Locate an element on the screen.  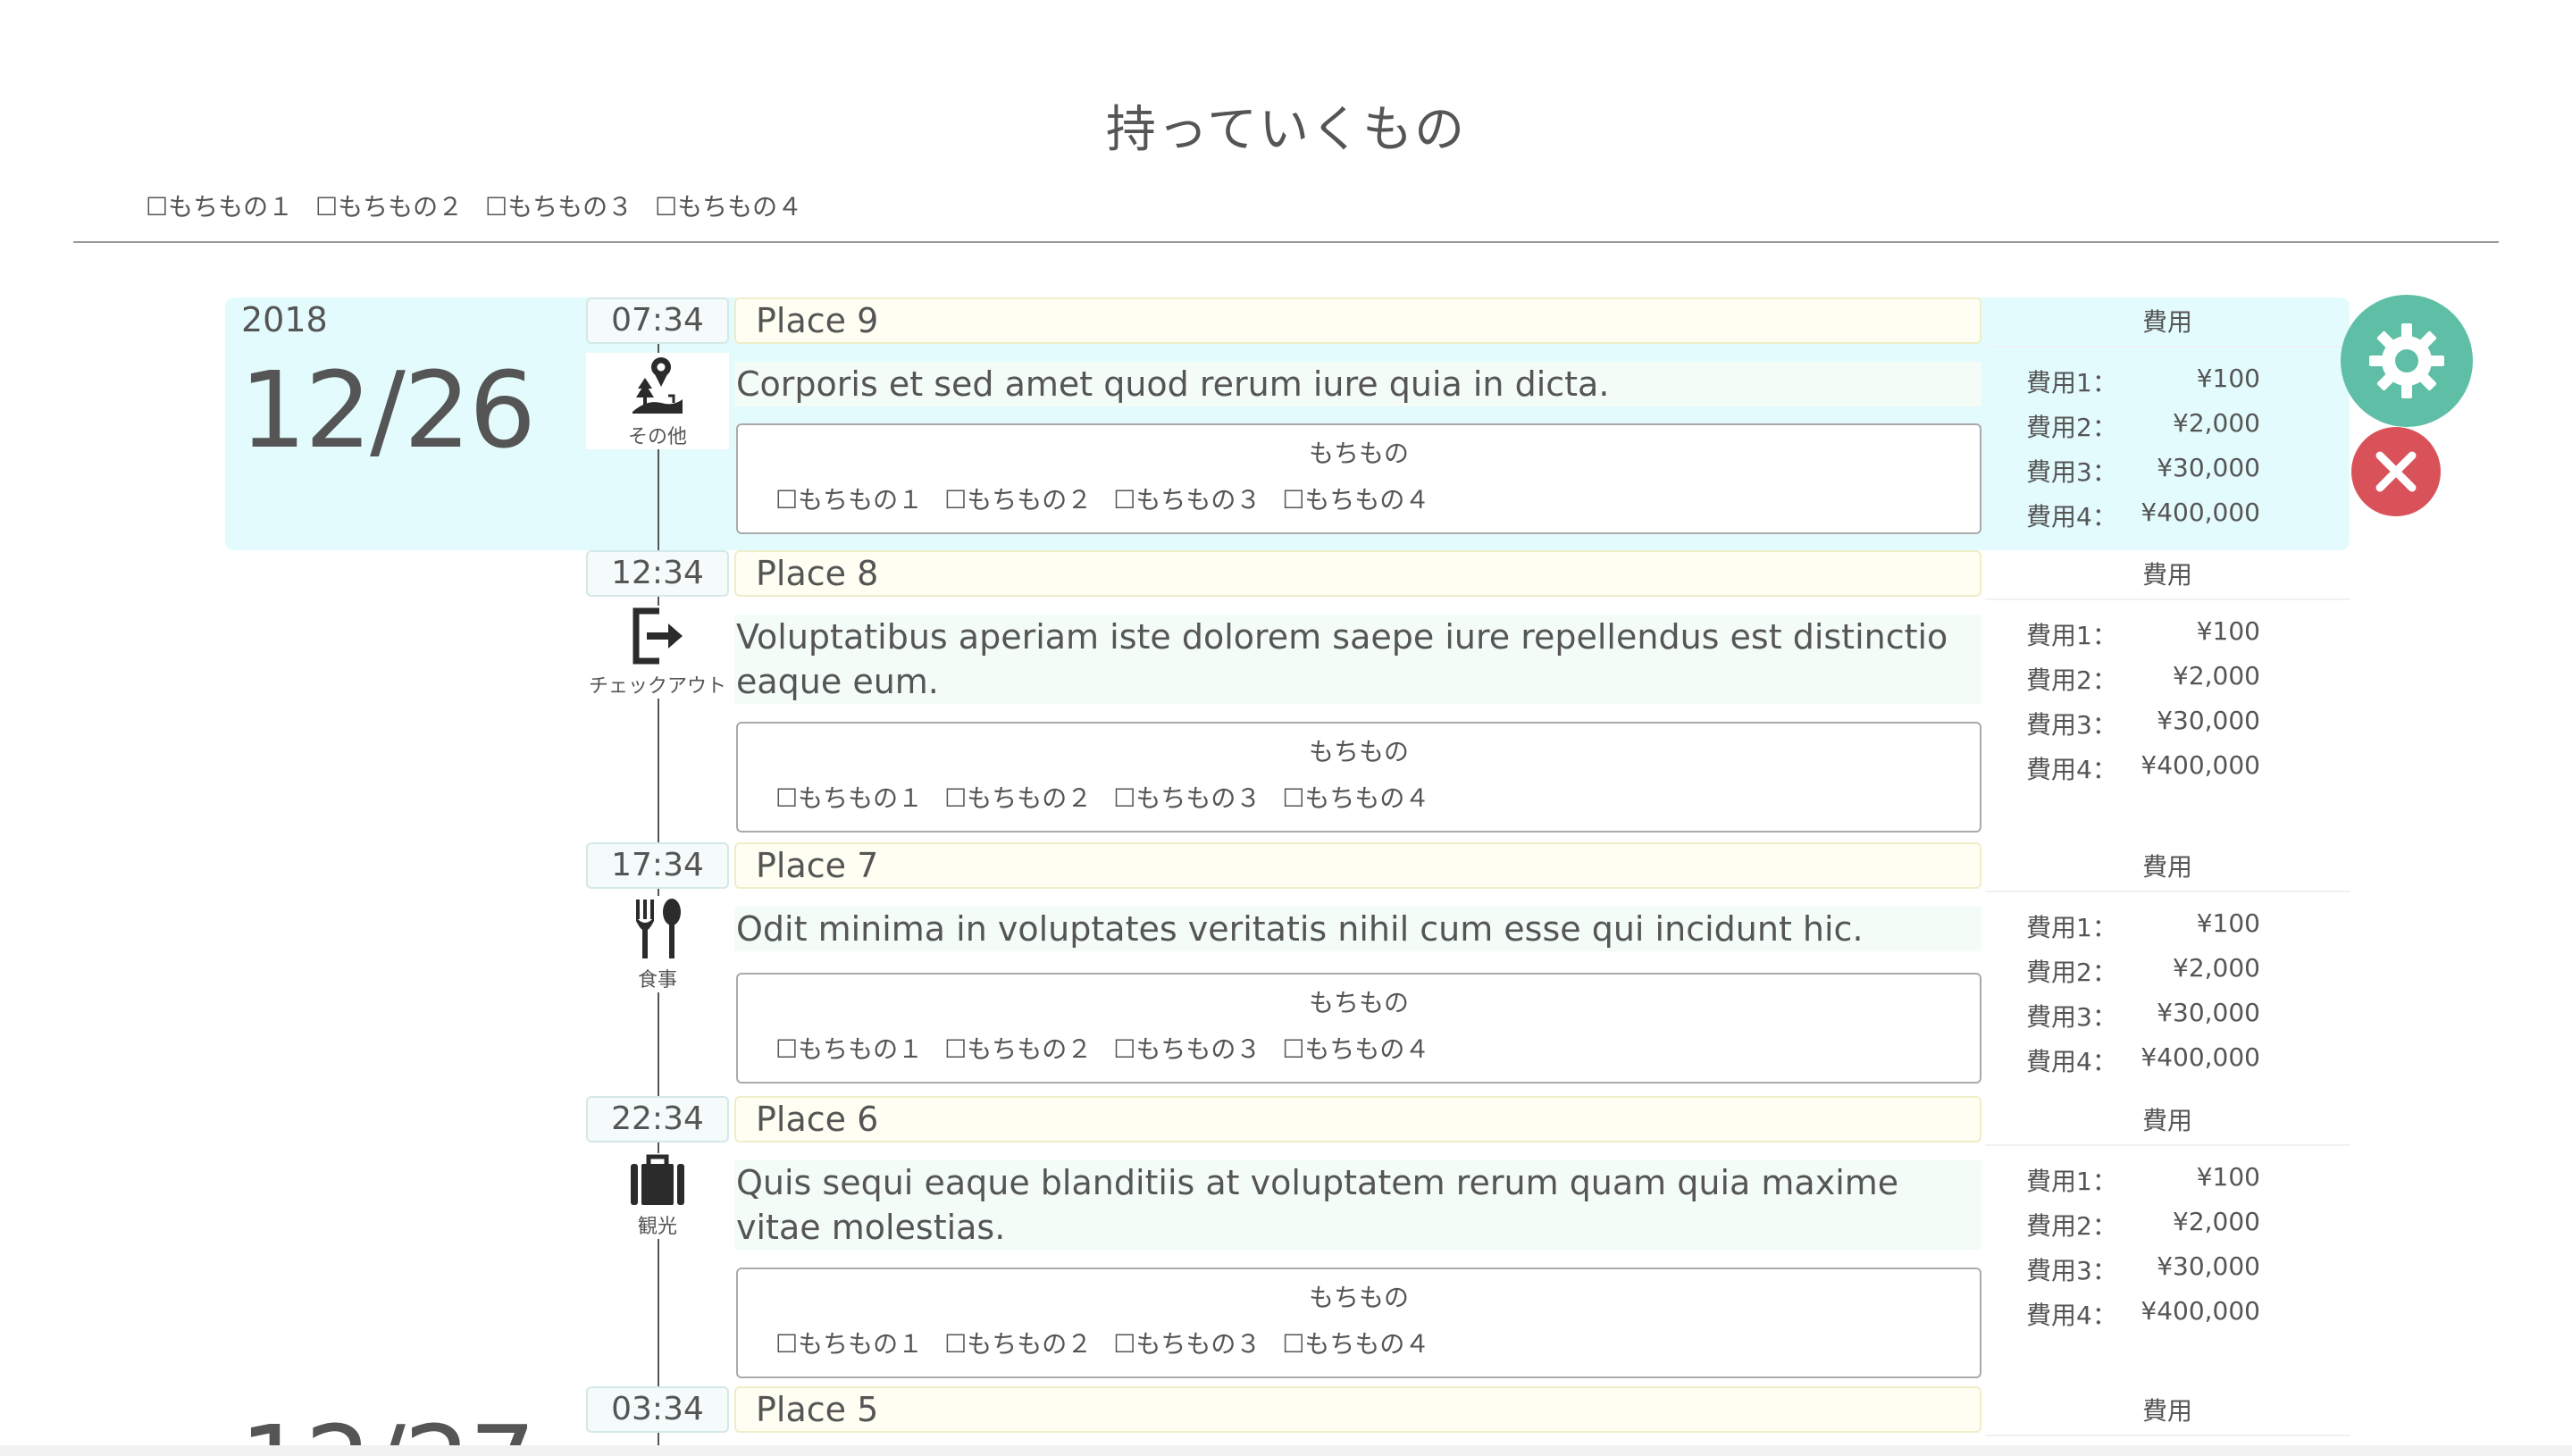
settings-button is located at coordinates (2407, 361).